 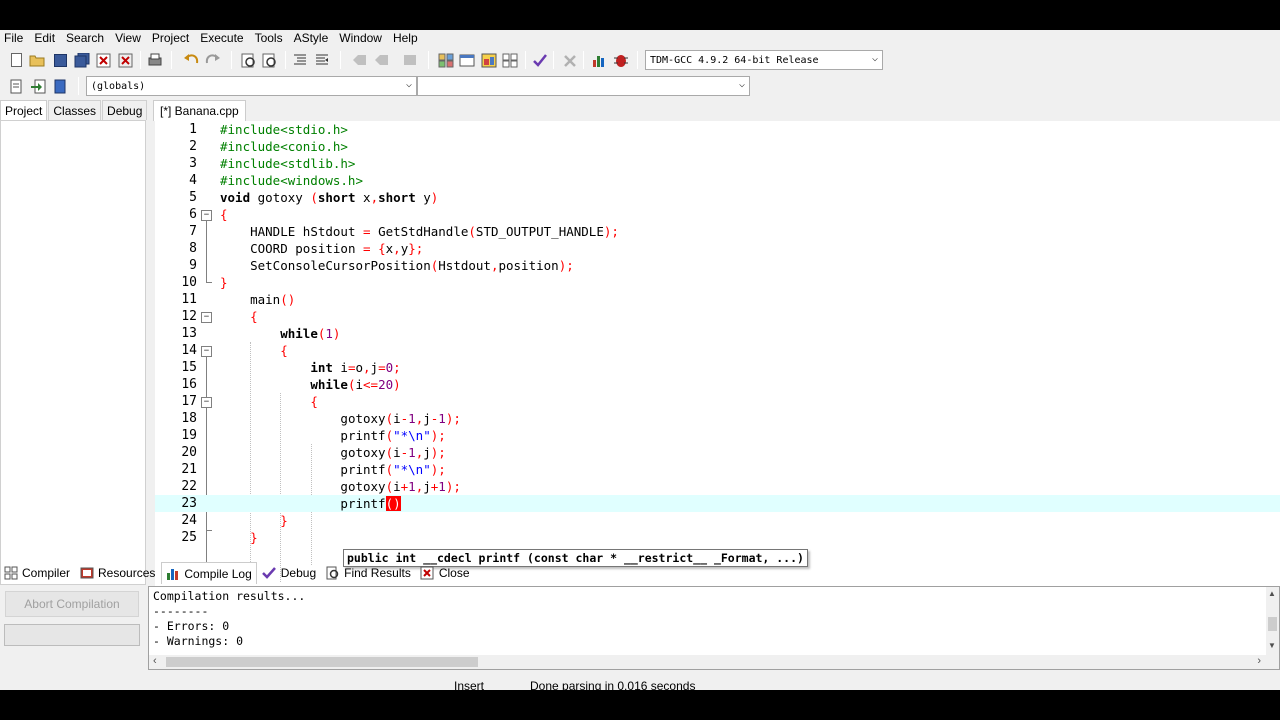 I want to click on stop-execution-icon, so click(x=570, y=60).